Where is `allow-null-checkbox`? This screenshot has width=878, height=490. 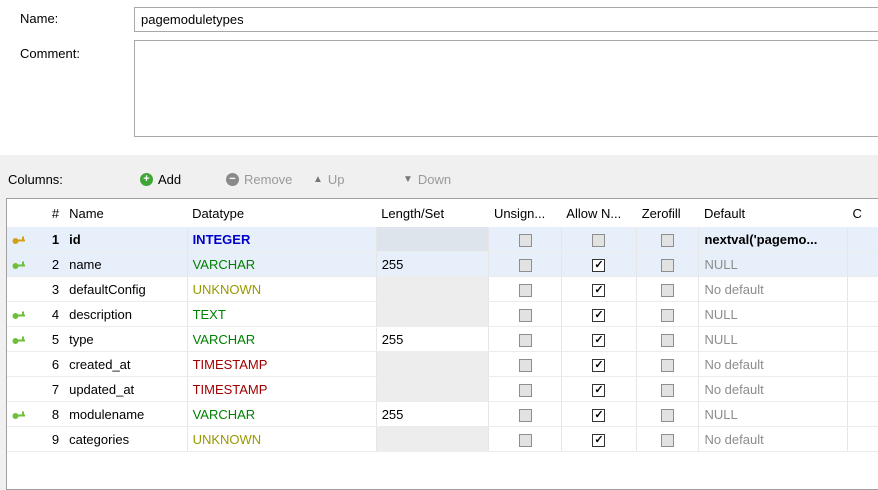
allow-null-checkbox is located at coordinates (599, 240).